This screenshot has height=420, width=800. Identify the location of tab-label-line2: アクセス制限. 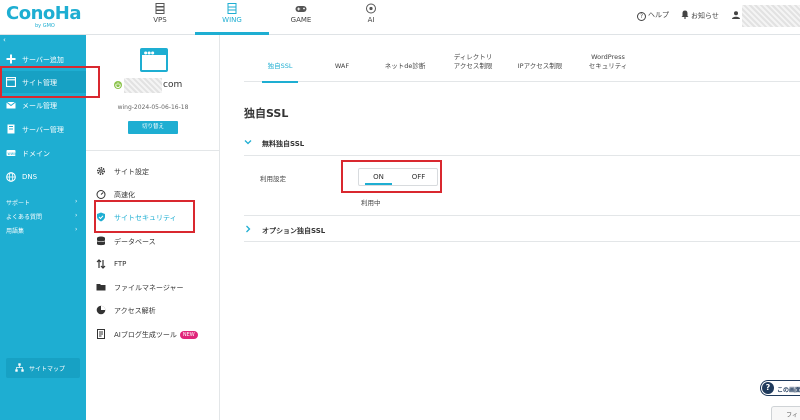
(473, 66).